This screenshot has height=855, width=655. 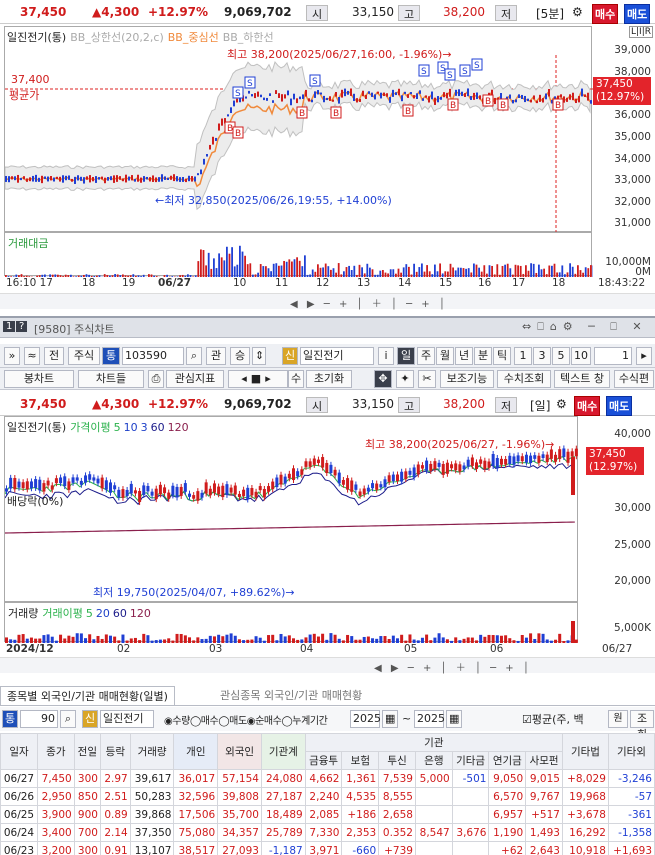 I want to click on interval-10: 10, so click(x=581, y=356).